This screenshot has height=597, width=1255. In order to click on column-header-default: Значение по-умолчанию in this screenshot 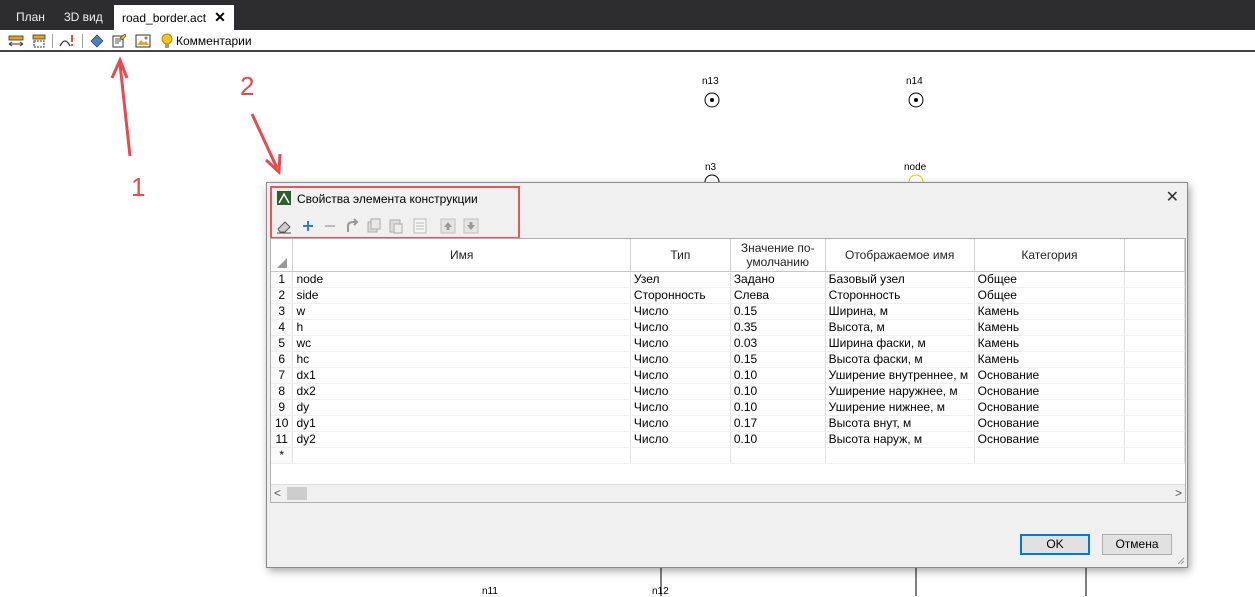, I will do `click(778, 255)`.